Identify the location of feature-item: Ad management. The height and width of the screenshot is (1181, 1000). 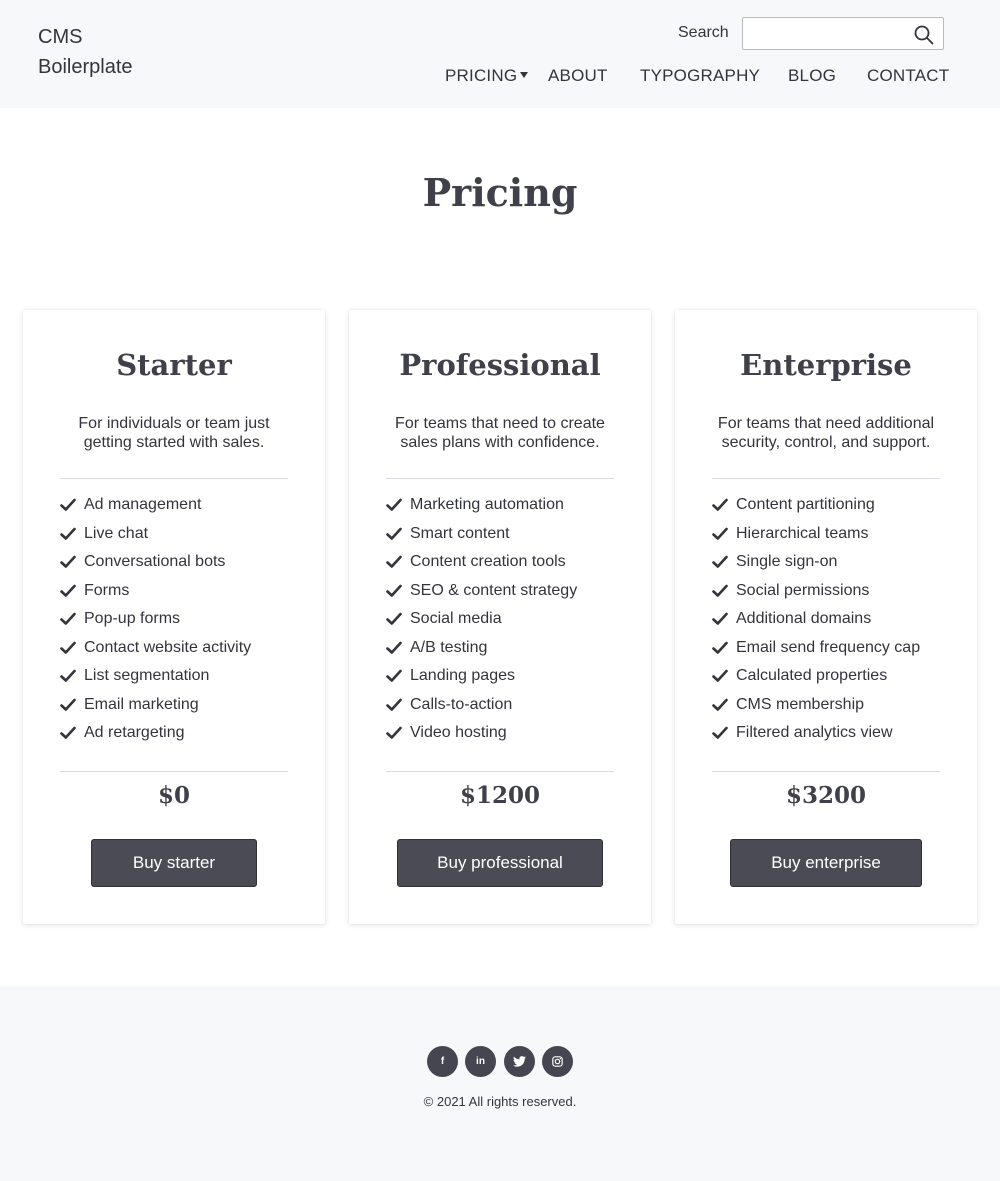
(180, 505).